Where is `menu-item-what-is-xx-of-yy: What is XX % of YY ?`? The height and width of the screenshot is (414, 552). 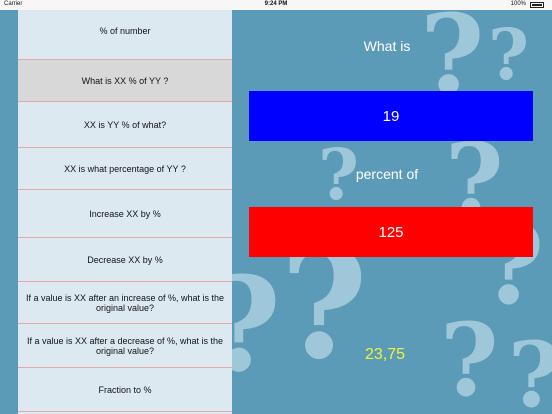
menu-item-what-is-xx-of-yy: What is XX % of YY ? is located at coordinates (125, 81).